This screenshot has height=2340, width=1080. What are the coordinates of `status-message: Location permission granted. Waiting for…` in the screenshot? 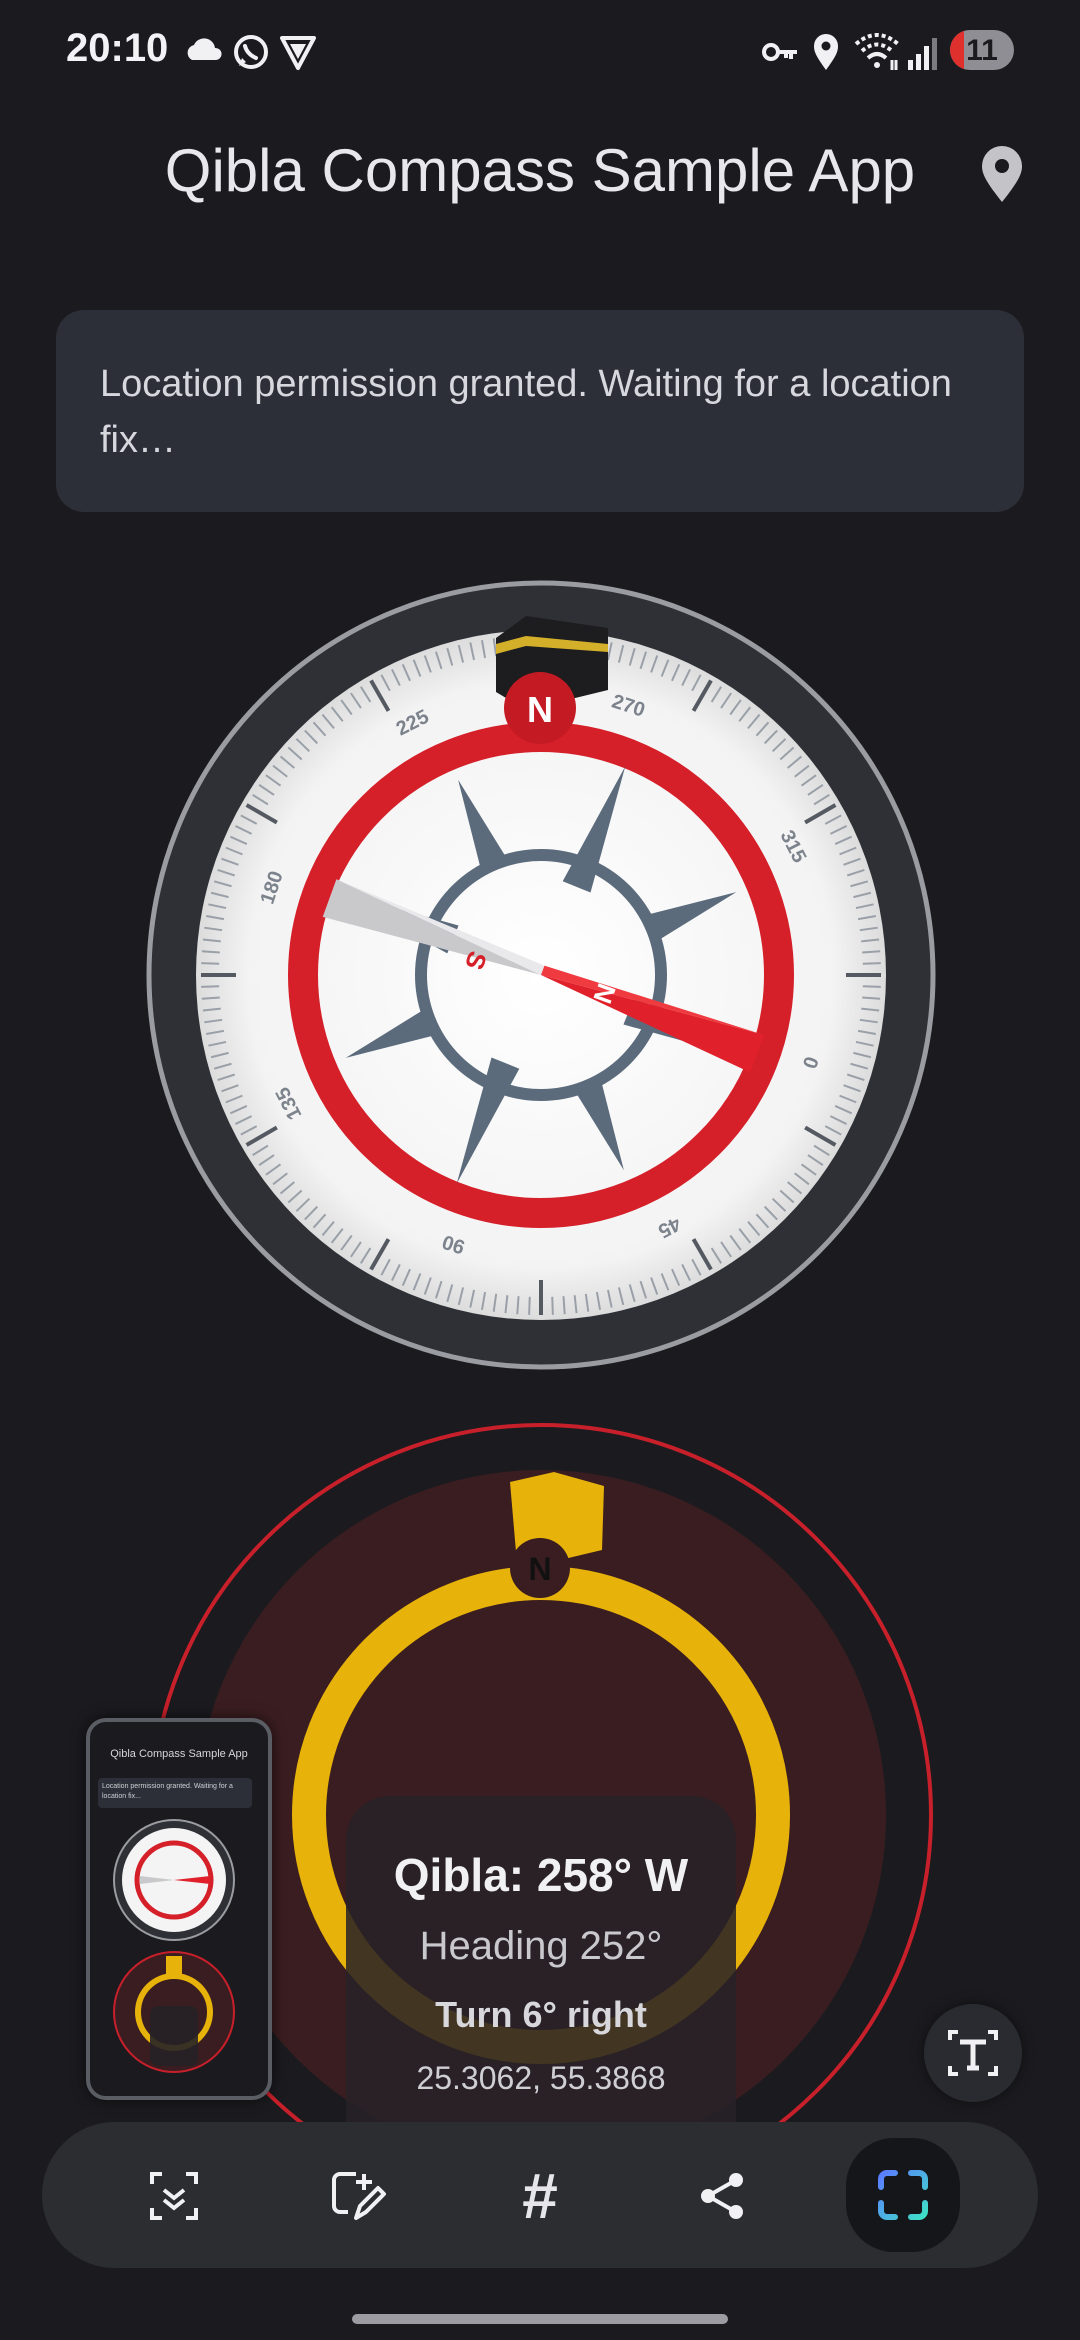 It's located at (526, 412).